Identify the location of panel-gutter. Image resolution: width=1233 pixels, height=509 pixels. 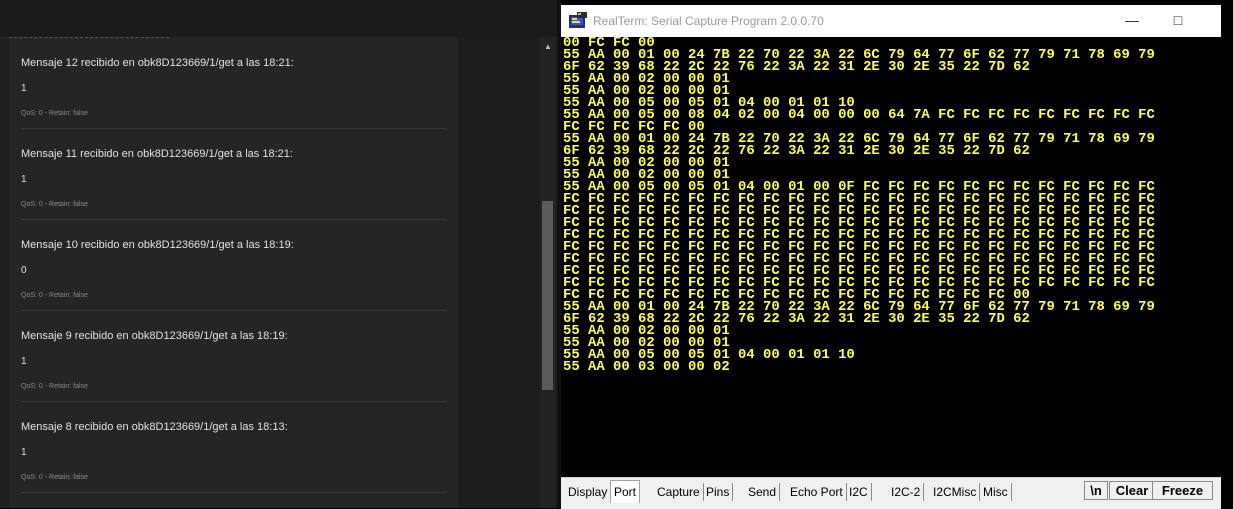
(499, 272).